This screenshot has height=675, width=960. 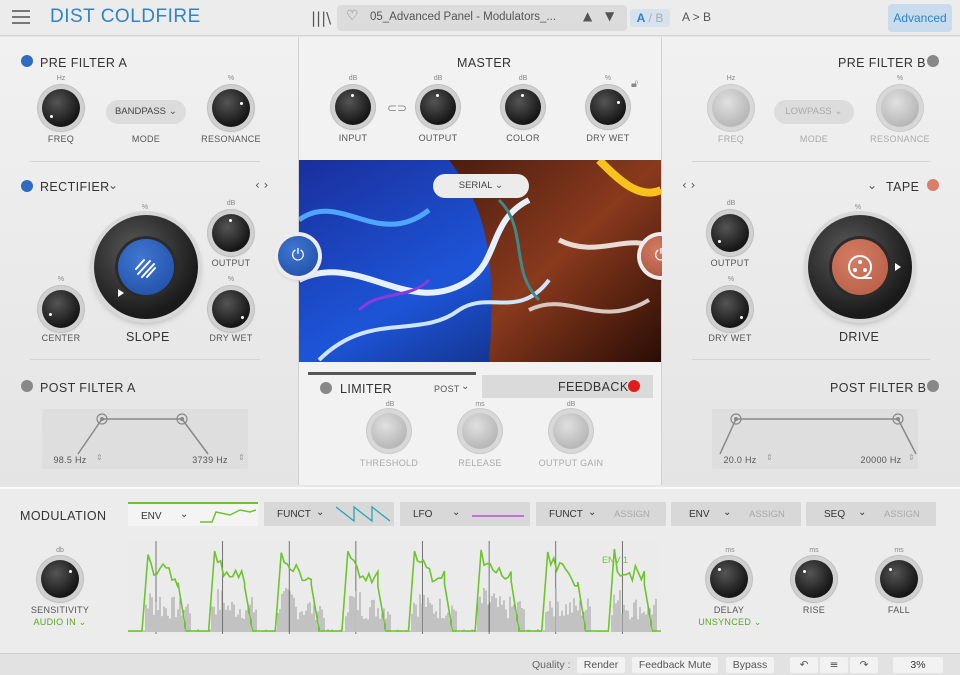 What do you see at coordinates (480, 431) in the screenshot?
I see `release-knob` at bounding box center [480, 431].